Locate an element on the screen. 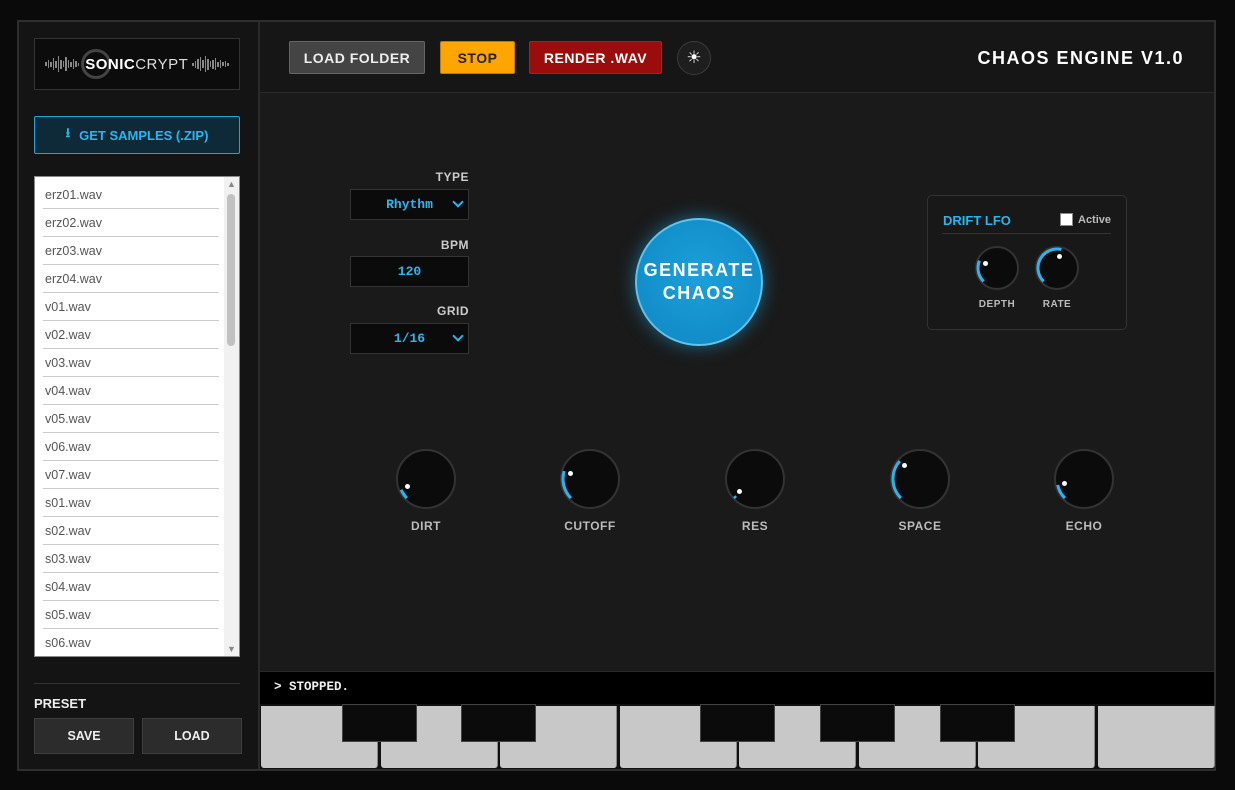  bpm-input: 120 is located at coordinates (409, 271).